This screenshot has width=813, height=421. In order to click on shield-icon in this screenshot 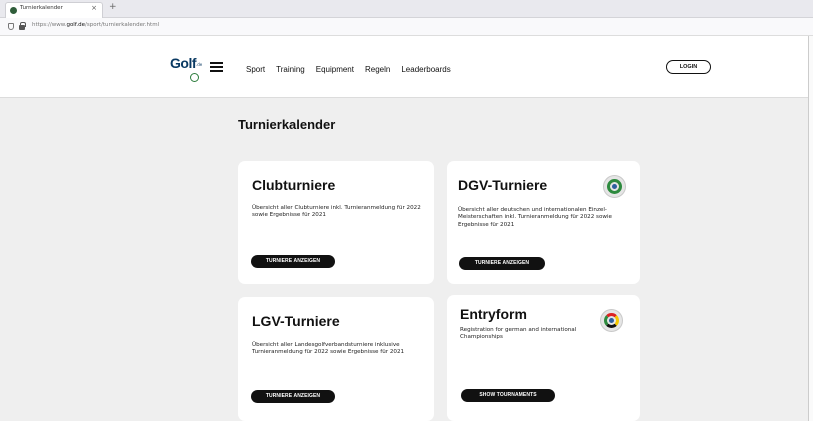, I will do `click(11, 26)`.